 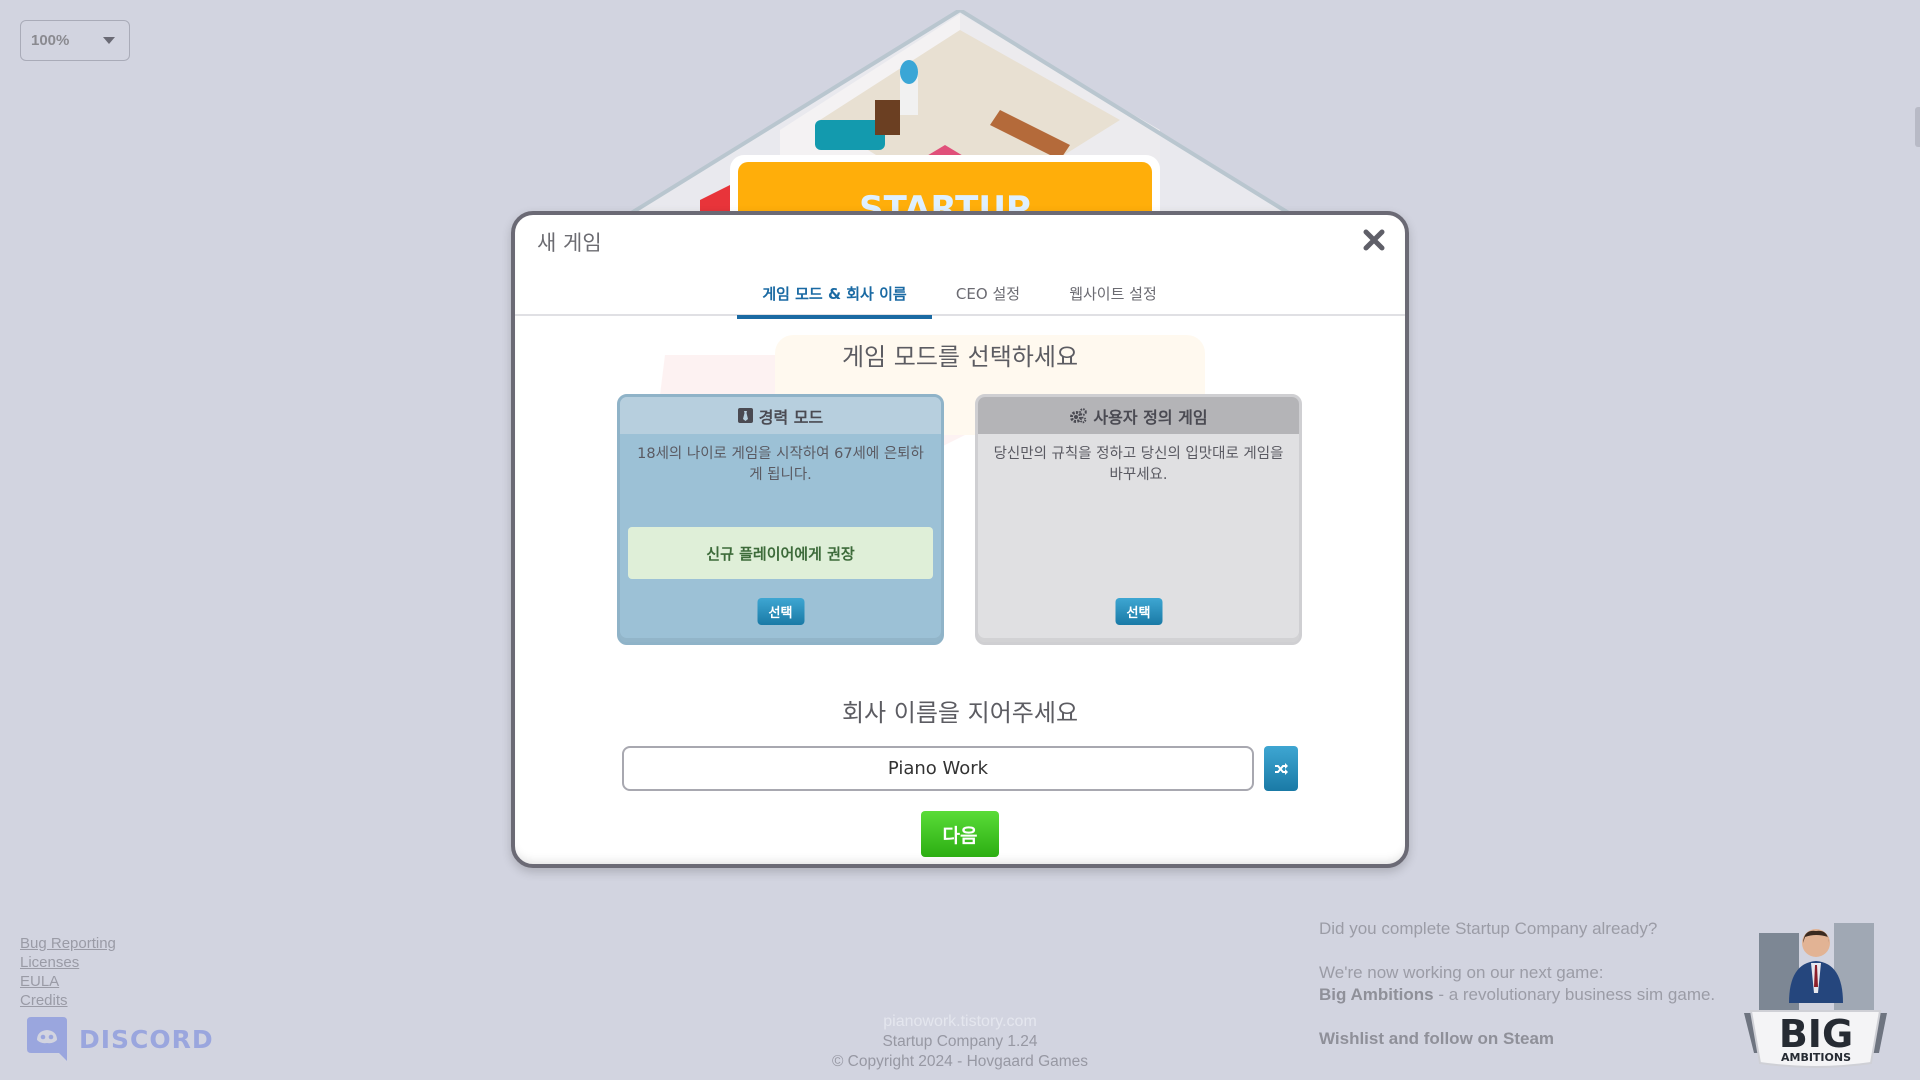 I want to click on close-button, so click(x=1374, y=240).